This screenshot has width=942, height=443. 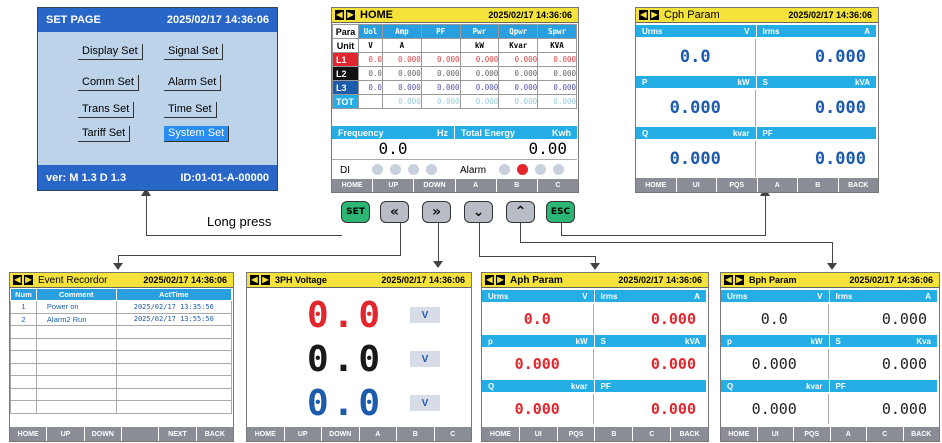 What do you see at coordinates (491, 386) in the screenshot?
I see `param-label: Q` at bounding box center [491, 386].